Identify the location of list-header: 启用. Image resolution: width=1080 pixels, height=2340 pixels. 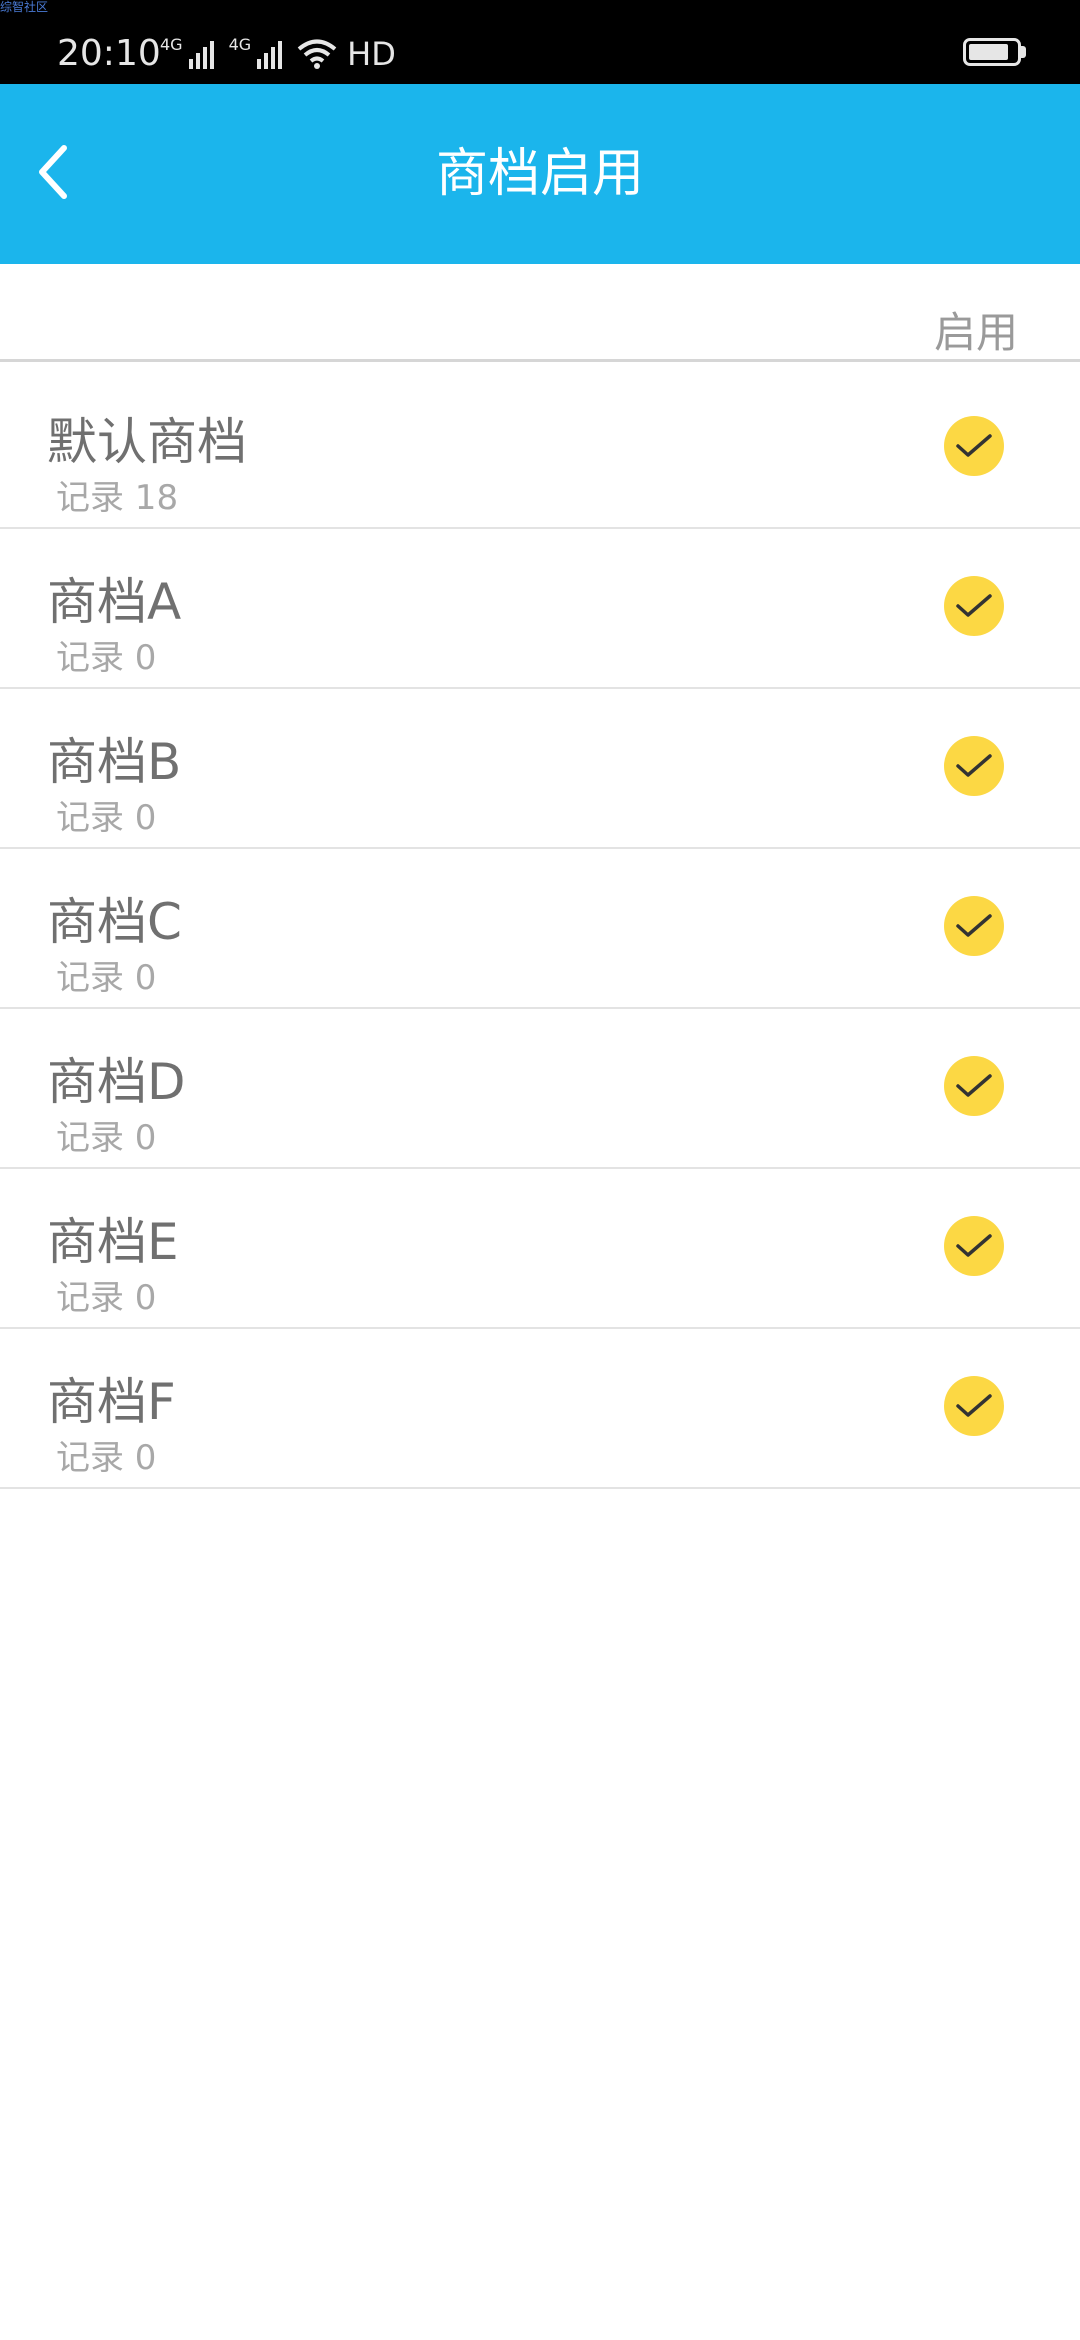
(540, 313).